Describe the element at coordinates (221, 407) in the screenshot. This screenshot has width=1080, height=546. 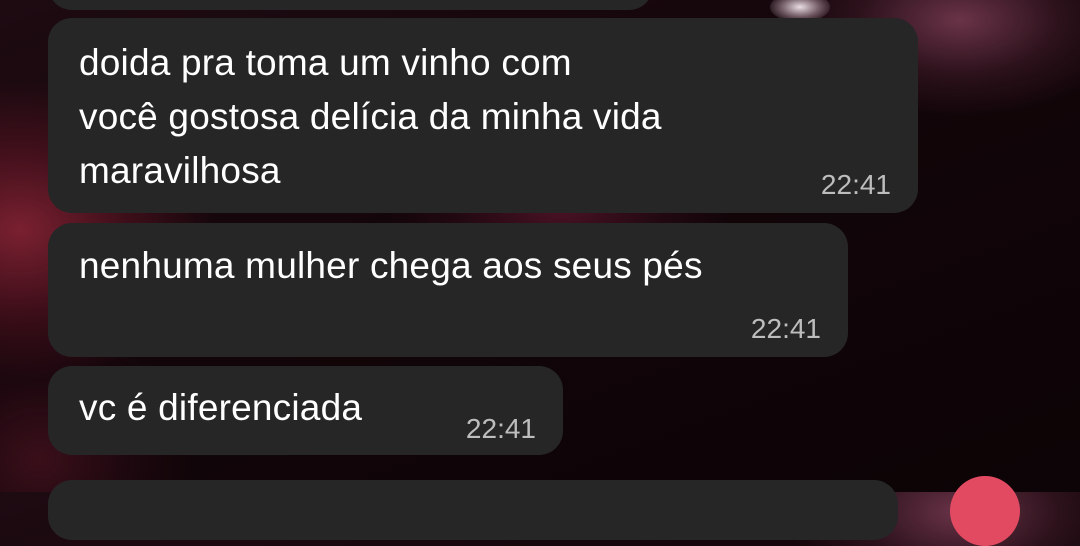
I see `message-text: vc é diferenciada` at that location.